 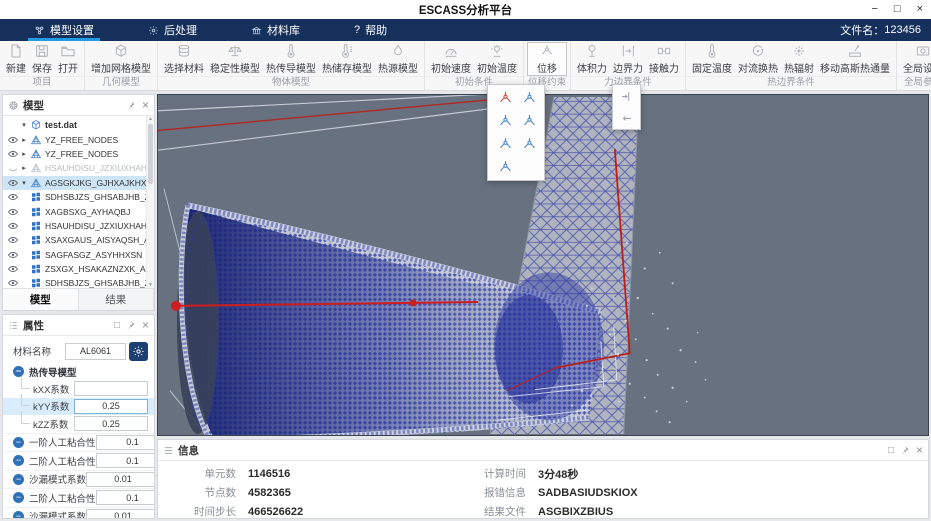 I want to click on scroll-up-icon: ▲, so click(x=150, y=119).